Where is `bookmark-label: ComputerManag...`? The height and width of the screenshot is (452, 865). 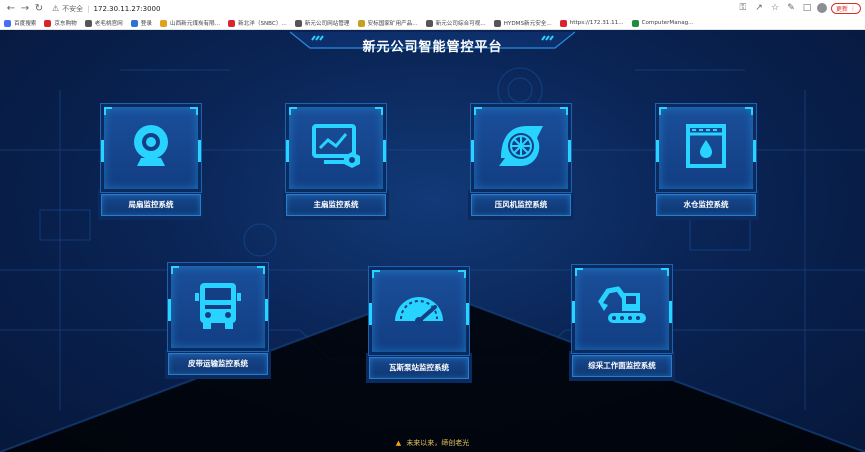 bookmark-label: ComputerManag... is located at coordinates (667, 23).